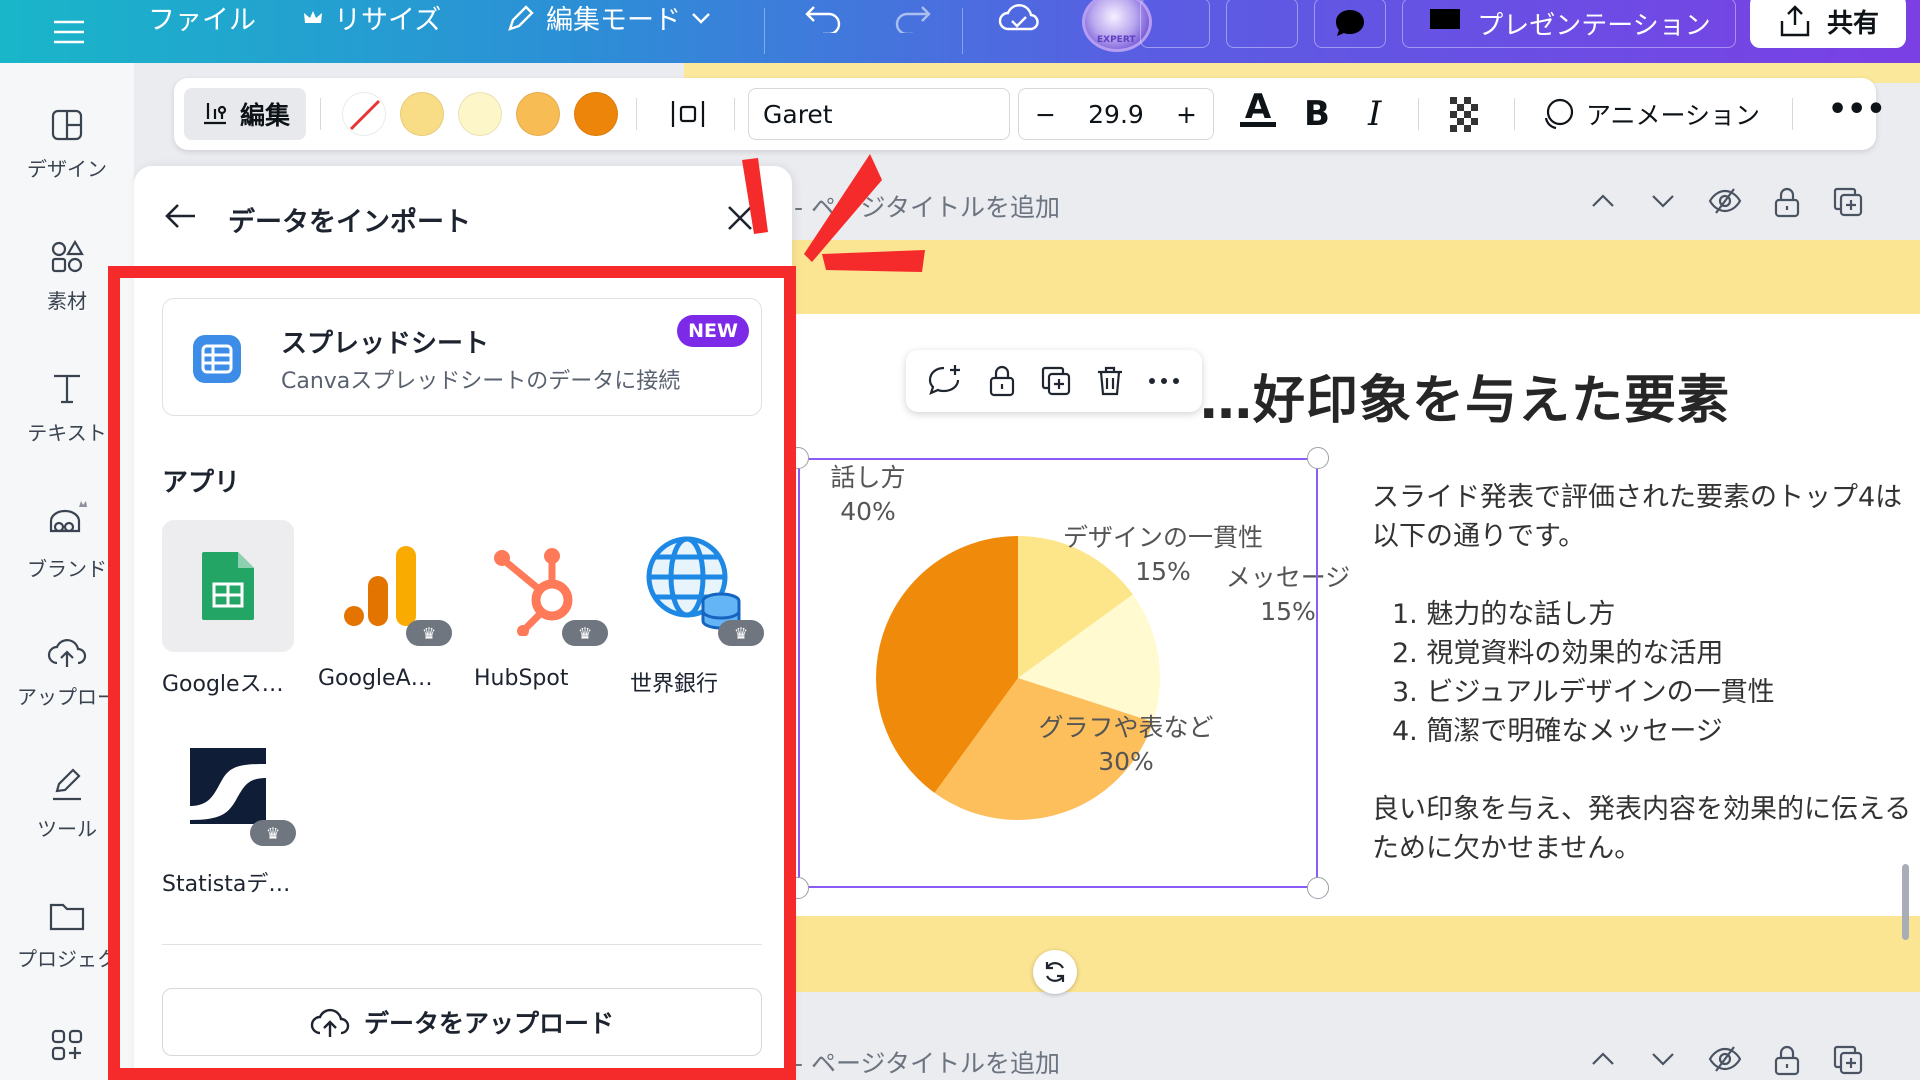  What do you see at coordinates (1019, 24) in the screenshot?
I see `save-status-button` at bounding box center [1019, 24].